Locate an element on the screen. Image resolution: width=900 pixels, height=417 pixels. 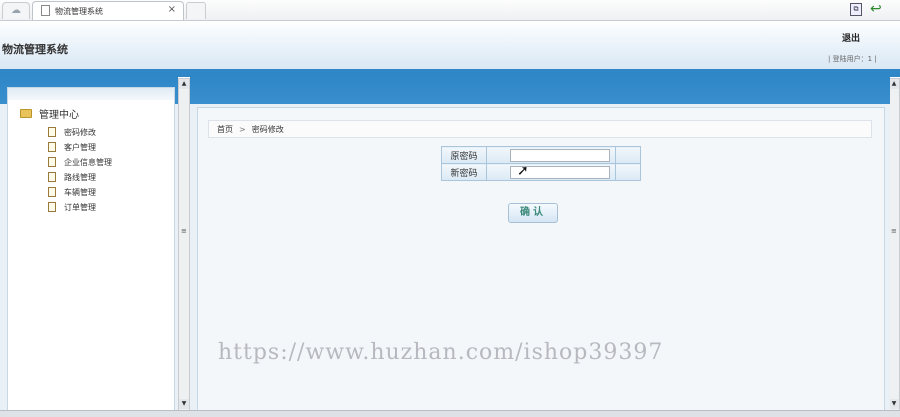
folder-open-icon is located at coordinates (26, 113).